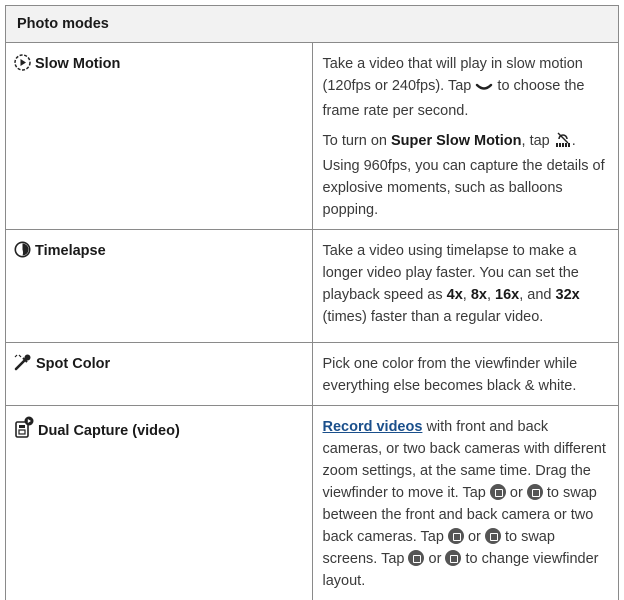 The image size is (624, 600). Describe the element at coordinates (357, 141) in the screenshot. I see `description-text: To turn on` at that location.